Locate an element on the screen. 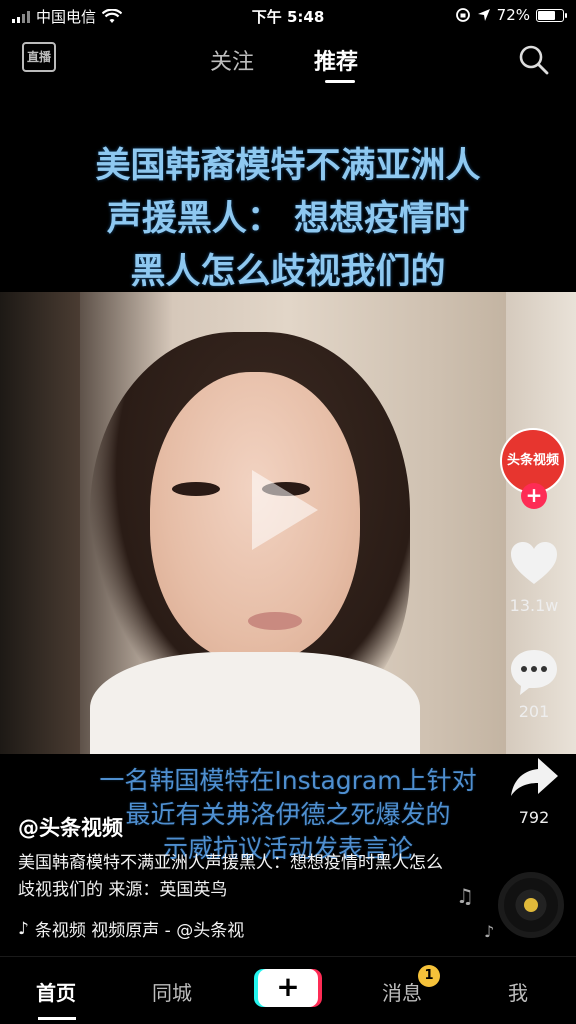 Image resolution: width=576 pixels, height=1024 pixels. tab-profile: 我 is located at coordinates (518, 991).